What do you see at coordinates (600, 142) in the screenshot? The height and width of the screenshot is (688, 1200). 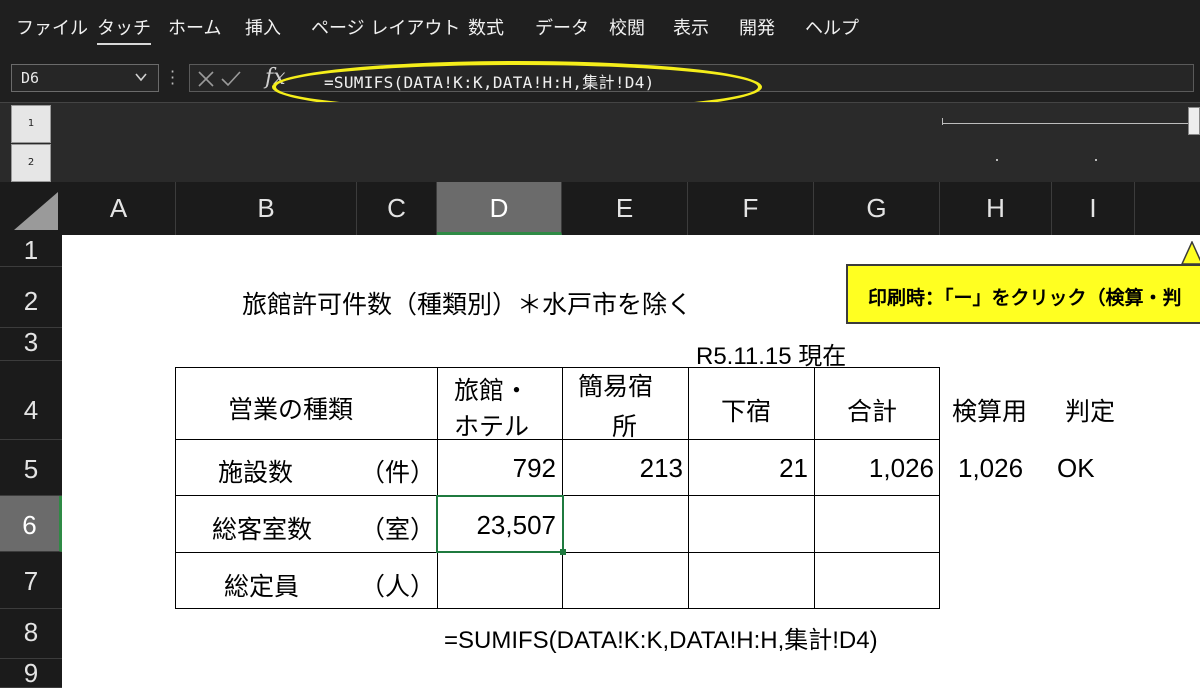 I see `outline-area: 1 2` at bounding box center [600, 142].